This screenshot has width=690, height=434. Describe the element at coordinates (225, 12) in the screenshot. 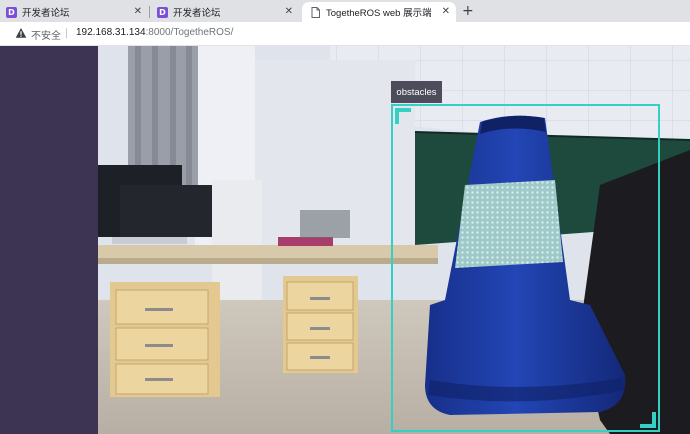

I see `tab-forum-2: D 开发者论坛 ✕` at that location.